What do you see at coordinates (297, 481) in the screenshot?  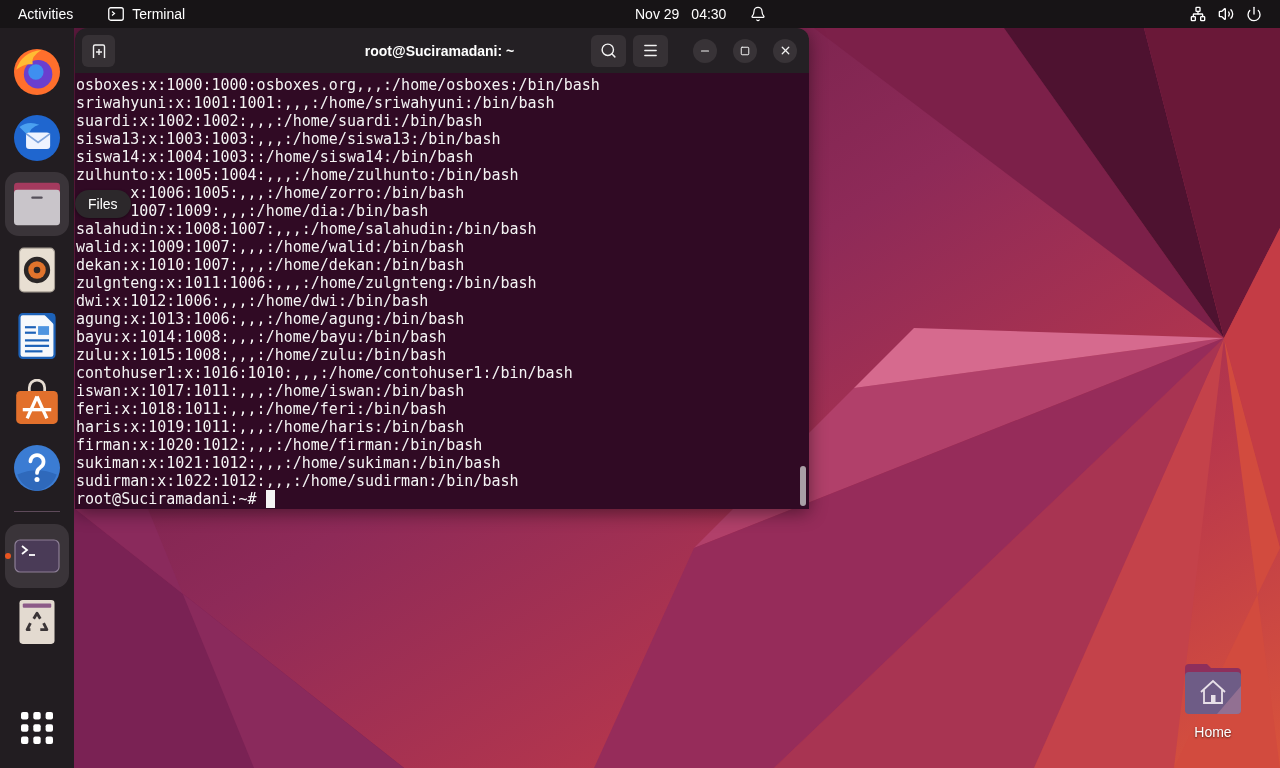 I see `output-line: sudirman:x:1022:1012:,,,:/home/sudirman:/bin/bash` at bounding box center [297, 481].